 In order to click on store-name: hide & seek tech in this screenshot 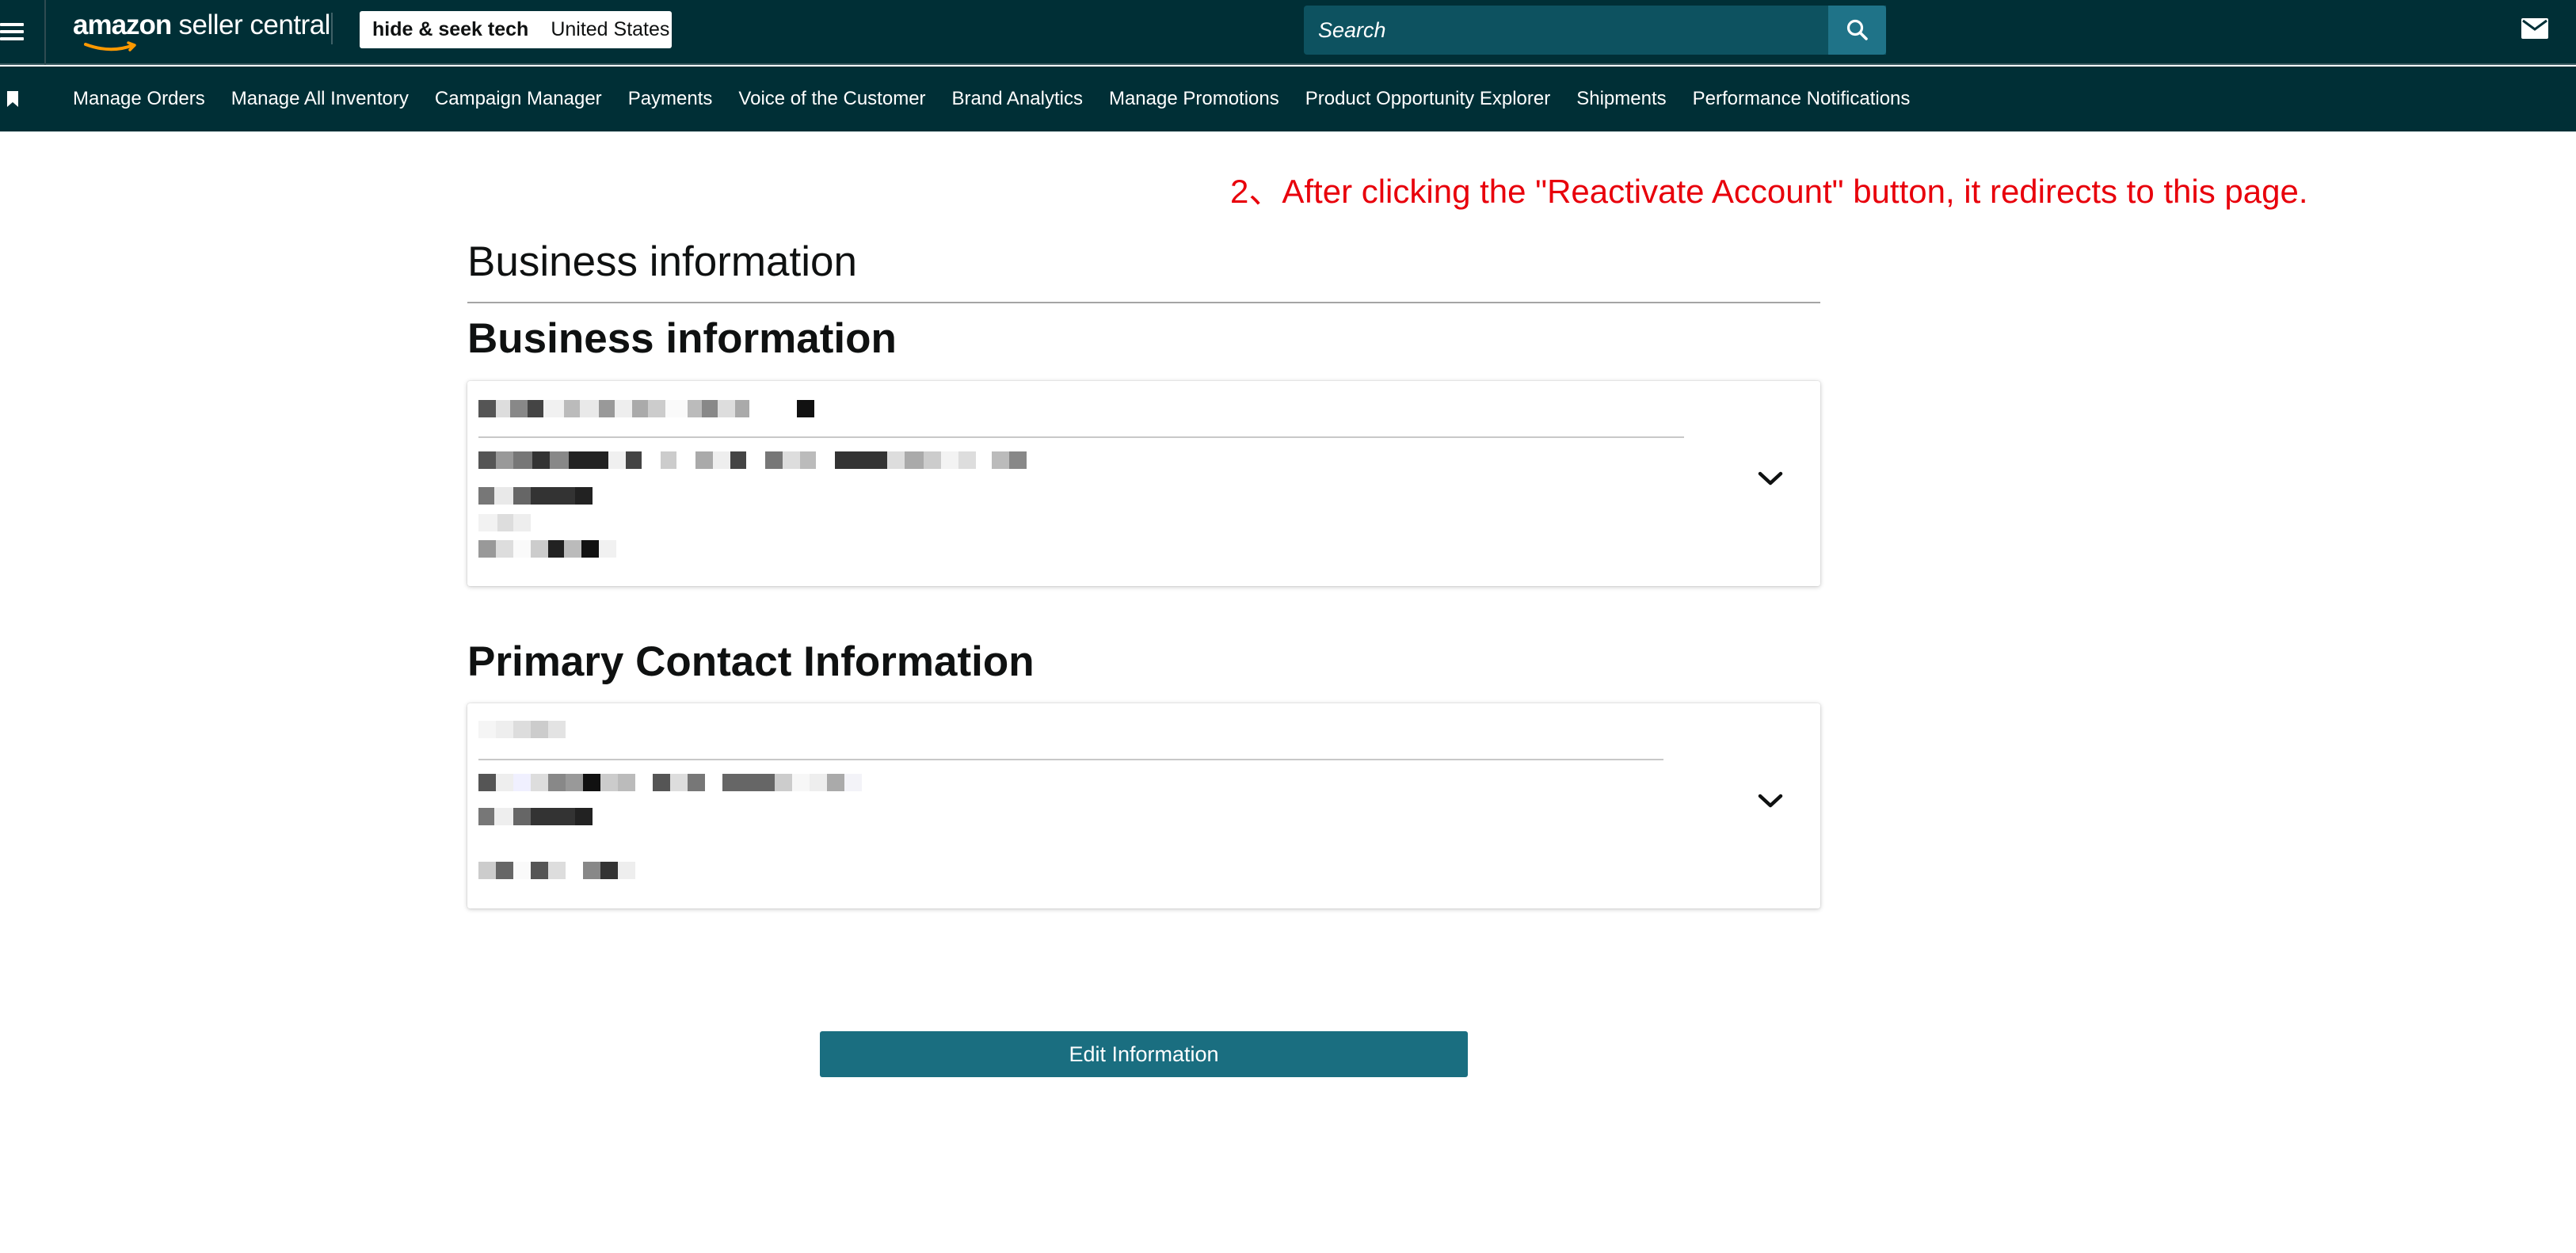, I will do `click(451, 29)`.